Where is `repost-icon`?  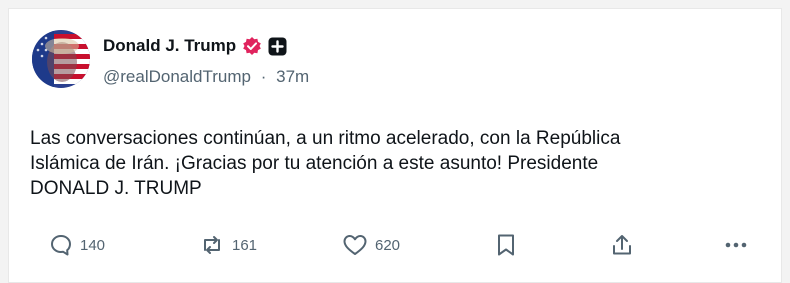 repost-icon is located at coordinates (212, 245).